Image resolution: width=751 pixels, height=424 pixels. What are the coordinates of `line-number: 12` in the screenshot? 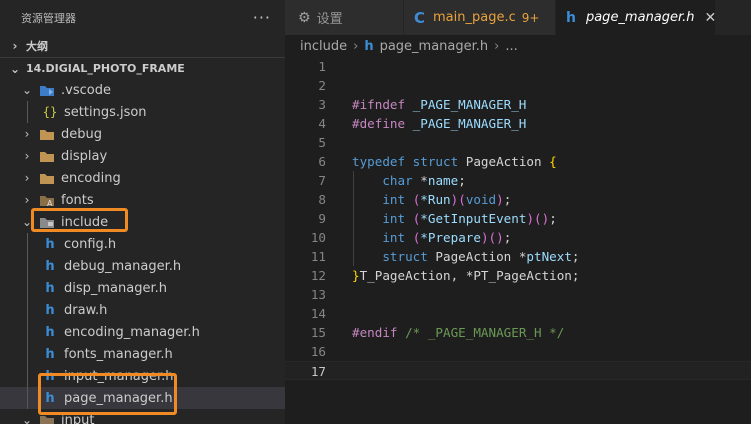 It's located at (318, 275).